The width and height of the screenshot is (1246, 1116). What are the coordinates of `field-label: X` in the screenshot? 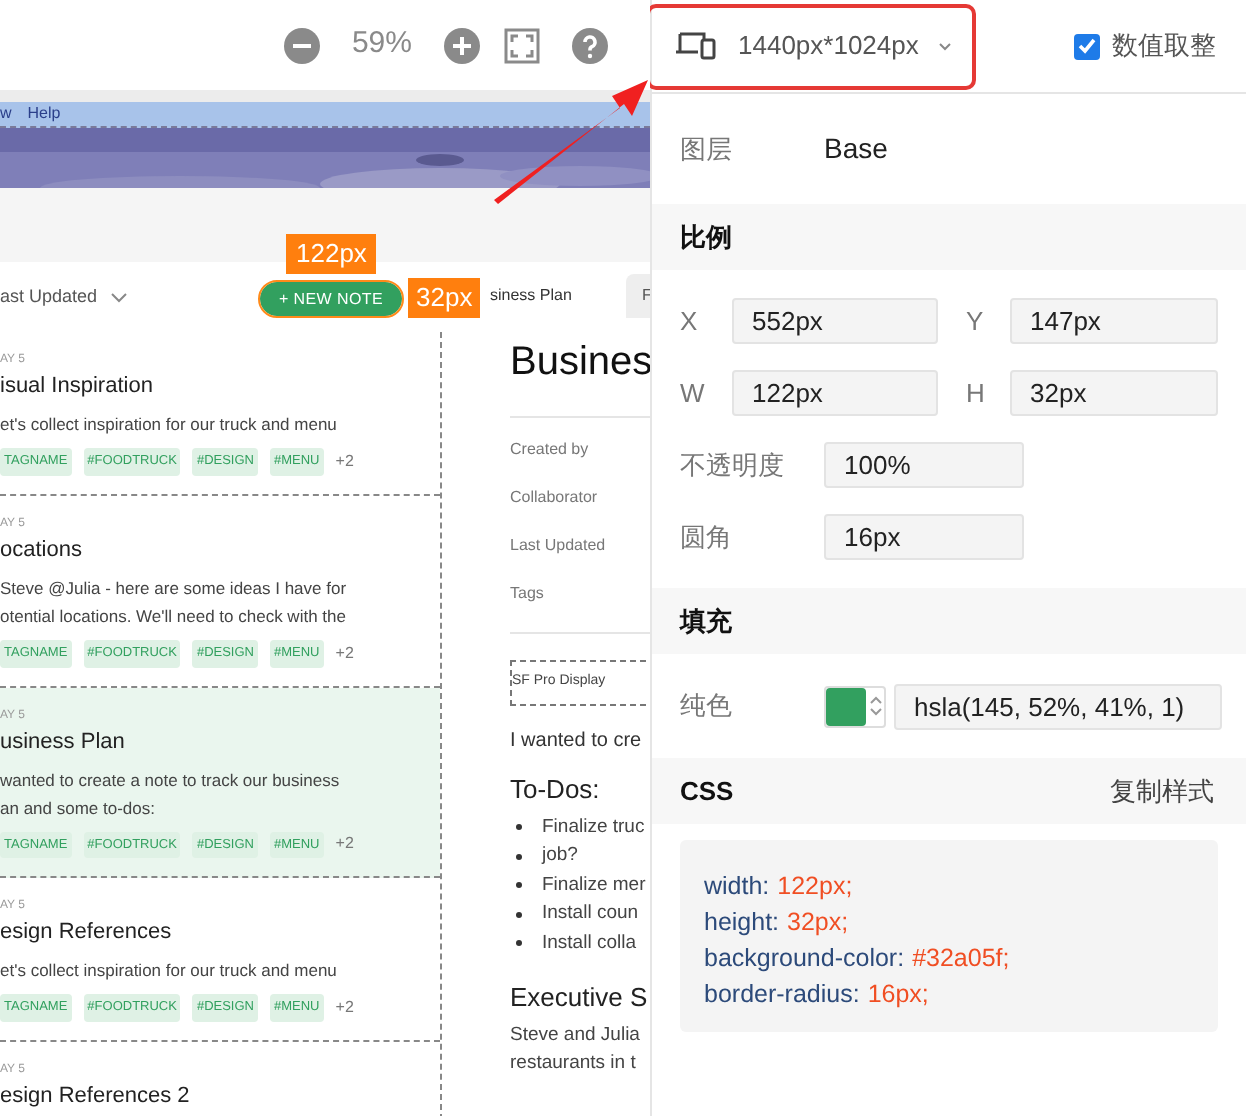 It's located at (690, 321).